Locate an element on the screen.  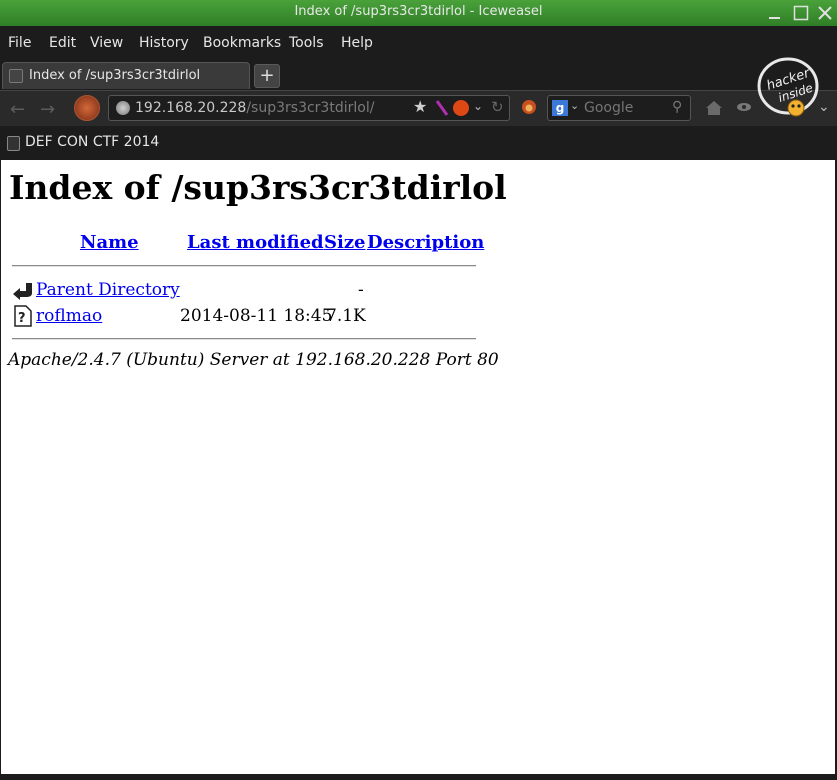
globe-icon is located at coordinates (123, 108).